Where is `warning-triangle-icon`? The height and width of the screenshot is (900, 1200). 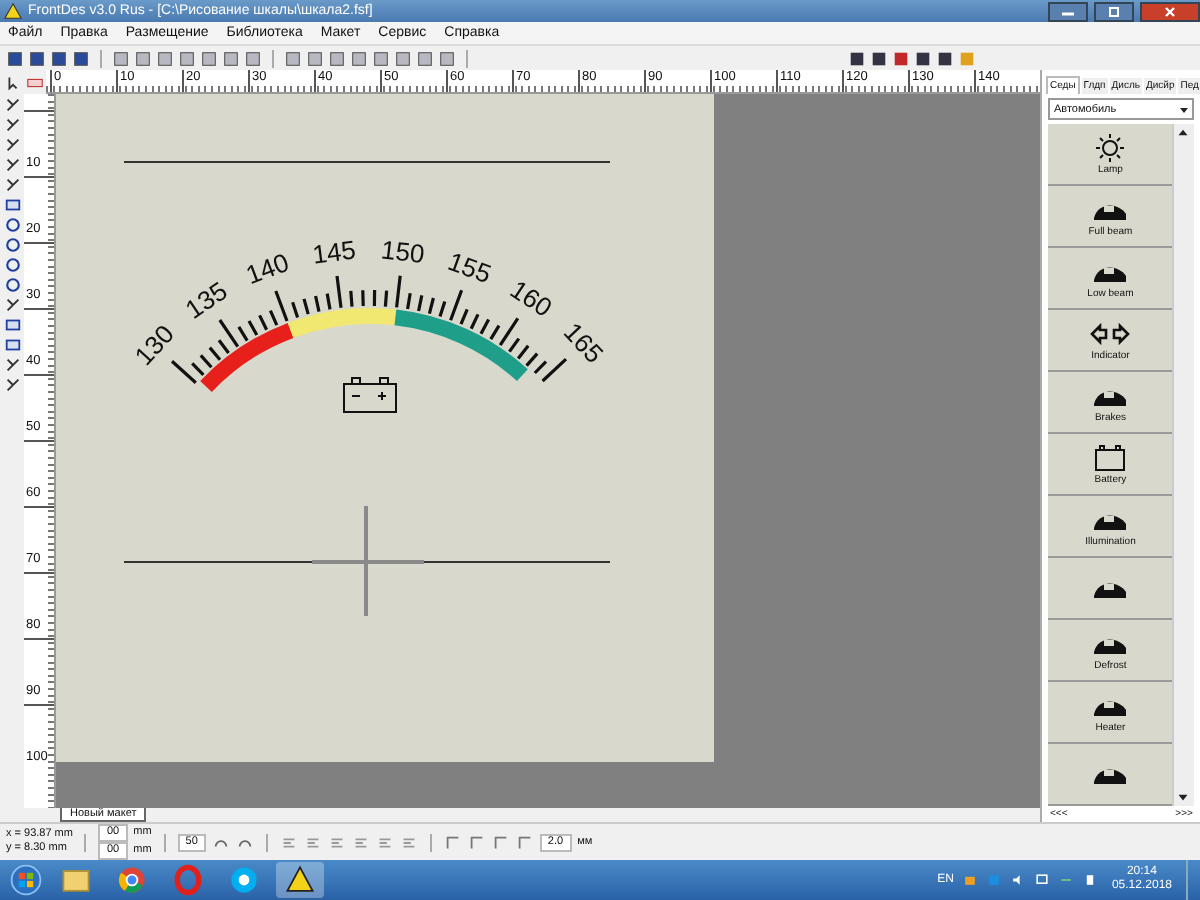 warning-triangle-icon is located at coordinates (13, 11).